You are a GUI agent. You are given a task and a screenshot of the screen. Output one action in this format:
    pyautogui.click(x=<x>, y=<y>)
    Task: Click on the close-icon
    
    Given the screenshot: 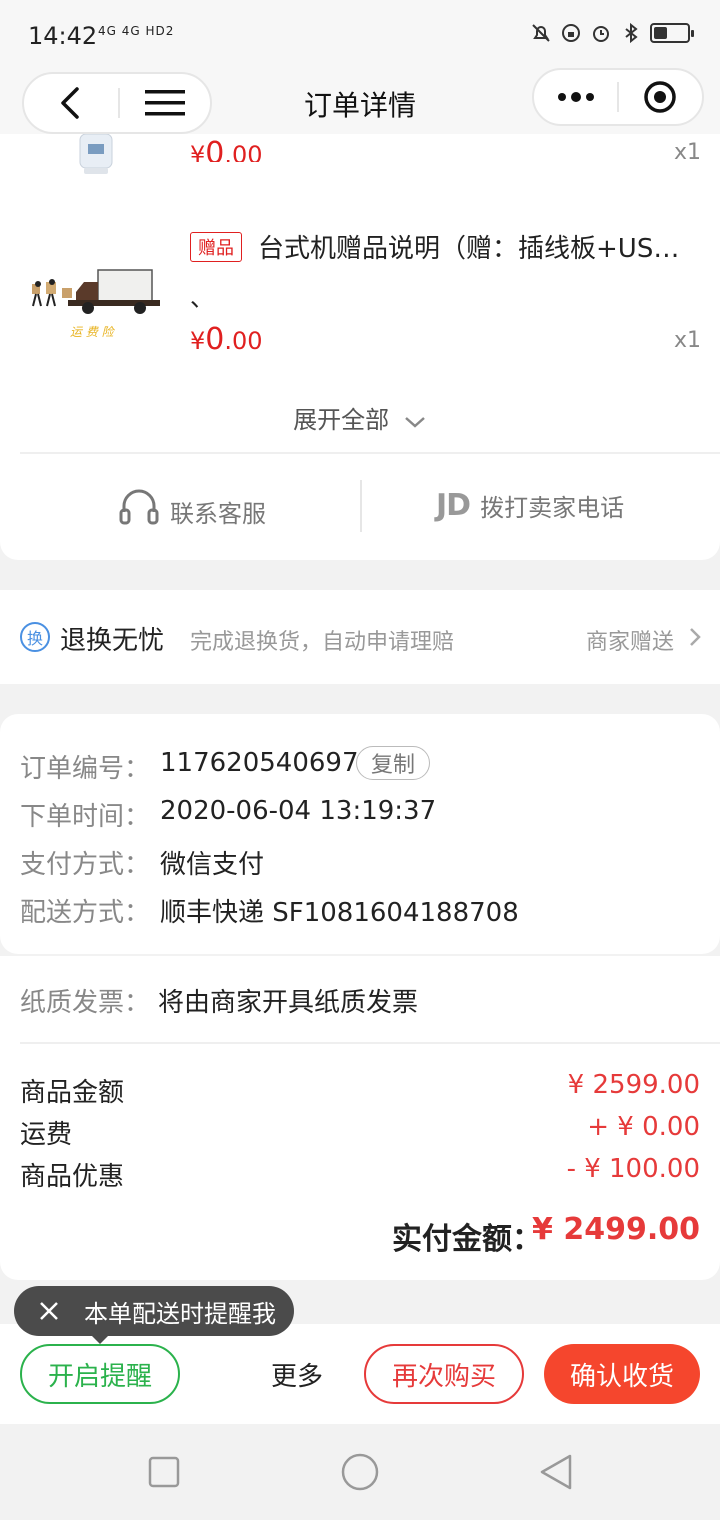 What is the action you would take?
    pyautogui.click(x=49, y=1311)
    